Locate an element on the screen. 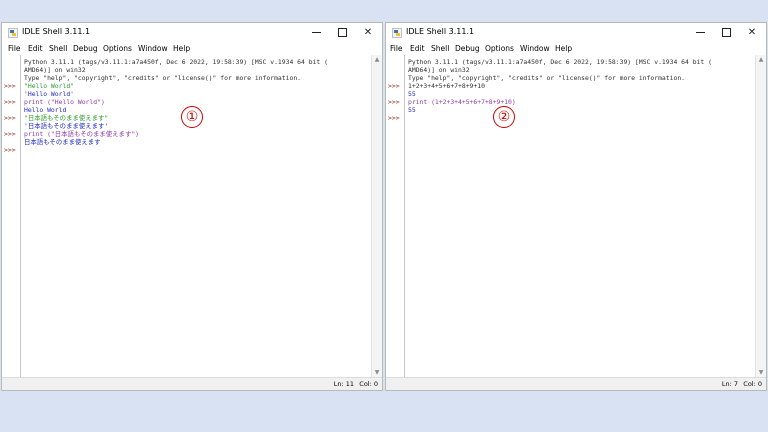 This screenshot has width=768, height=432. shell-line: 日本語もそのまま使えます is located at coordinates (62, 142).